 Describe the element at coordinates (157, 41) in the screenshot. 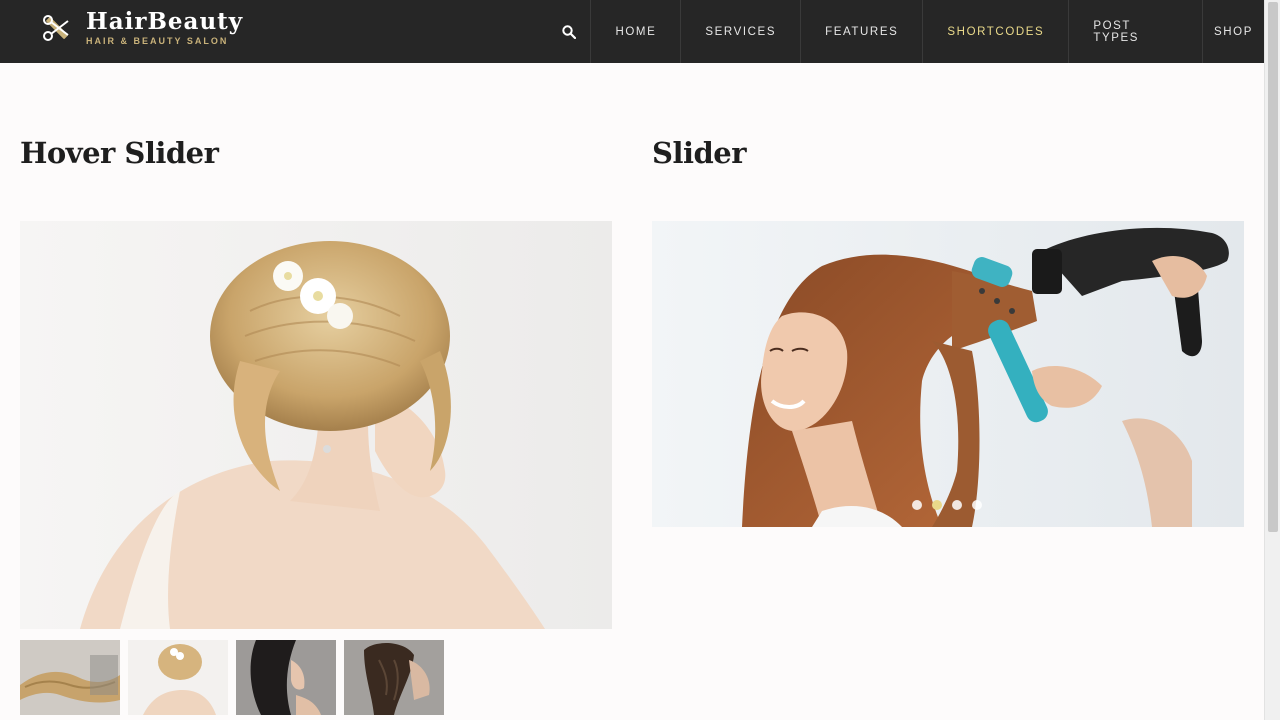

I see `logo-subtitle: HAIR & BEAUTY SALON` at that location.